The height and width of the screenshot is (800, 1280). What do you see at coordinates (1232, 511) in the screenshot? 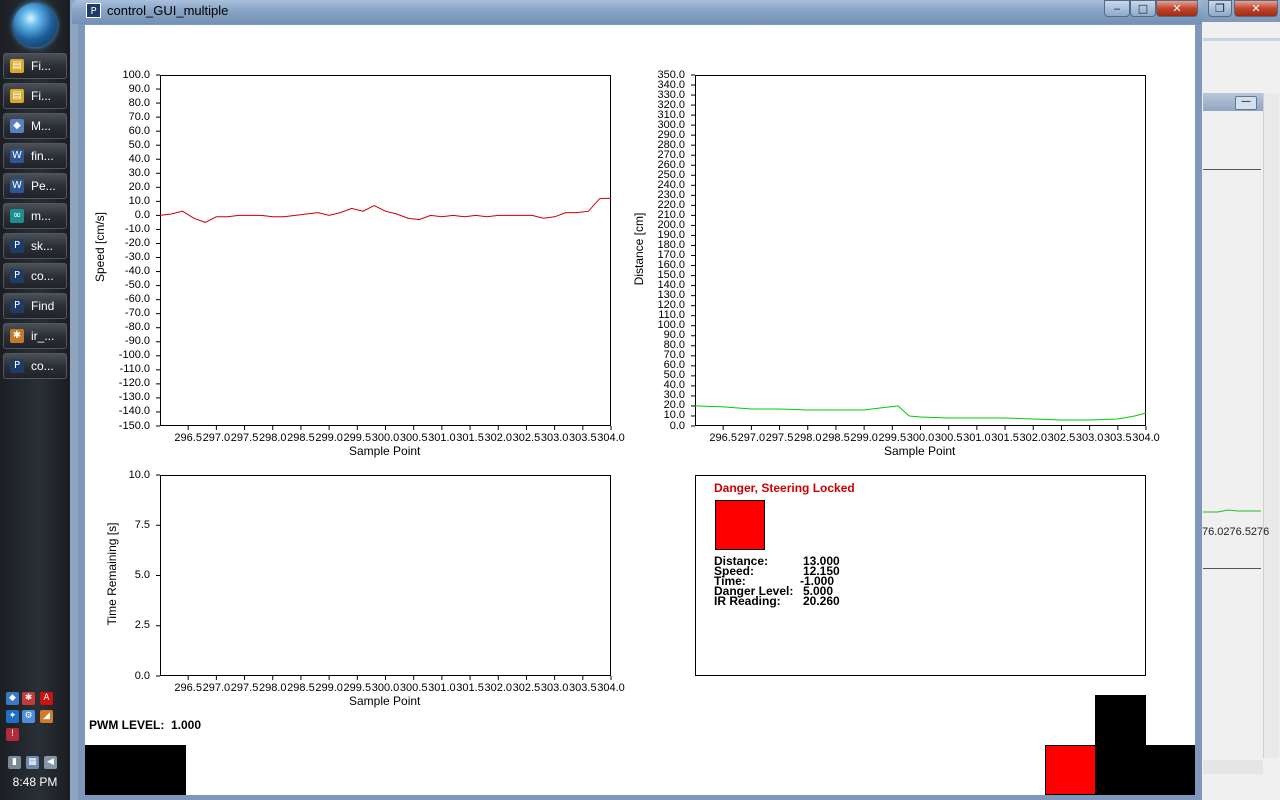
I see `background-chart-line` at bounding box center [1232, 511].